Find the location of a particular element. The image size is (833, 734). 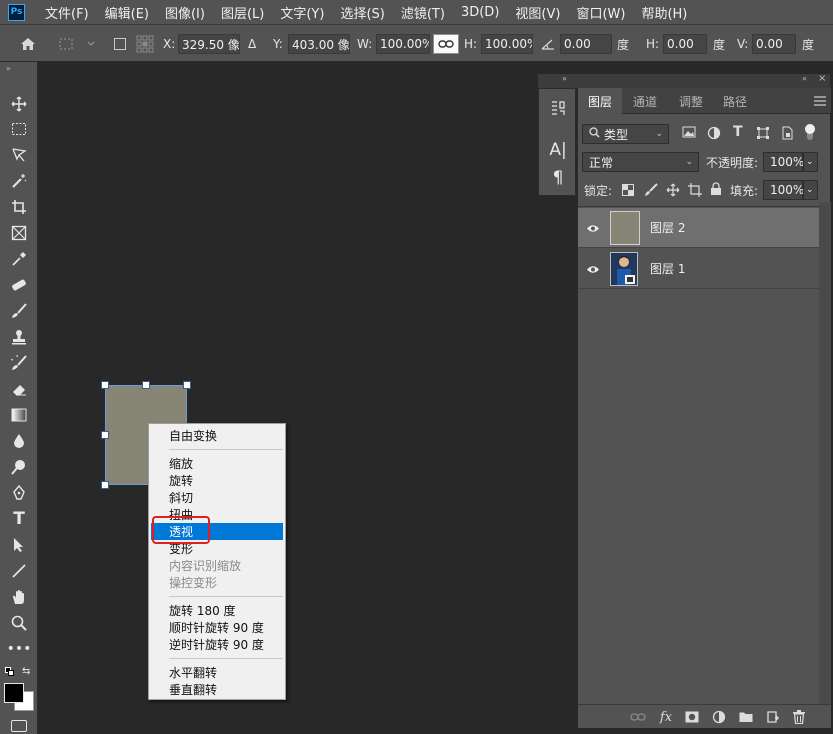

quick-mask-icon is located at coordinates (19, 726).